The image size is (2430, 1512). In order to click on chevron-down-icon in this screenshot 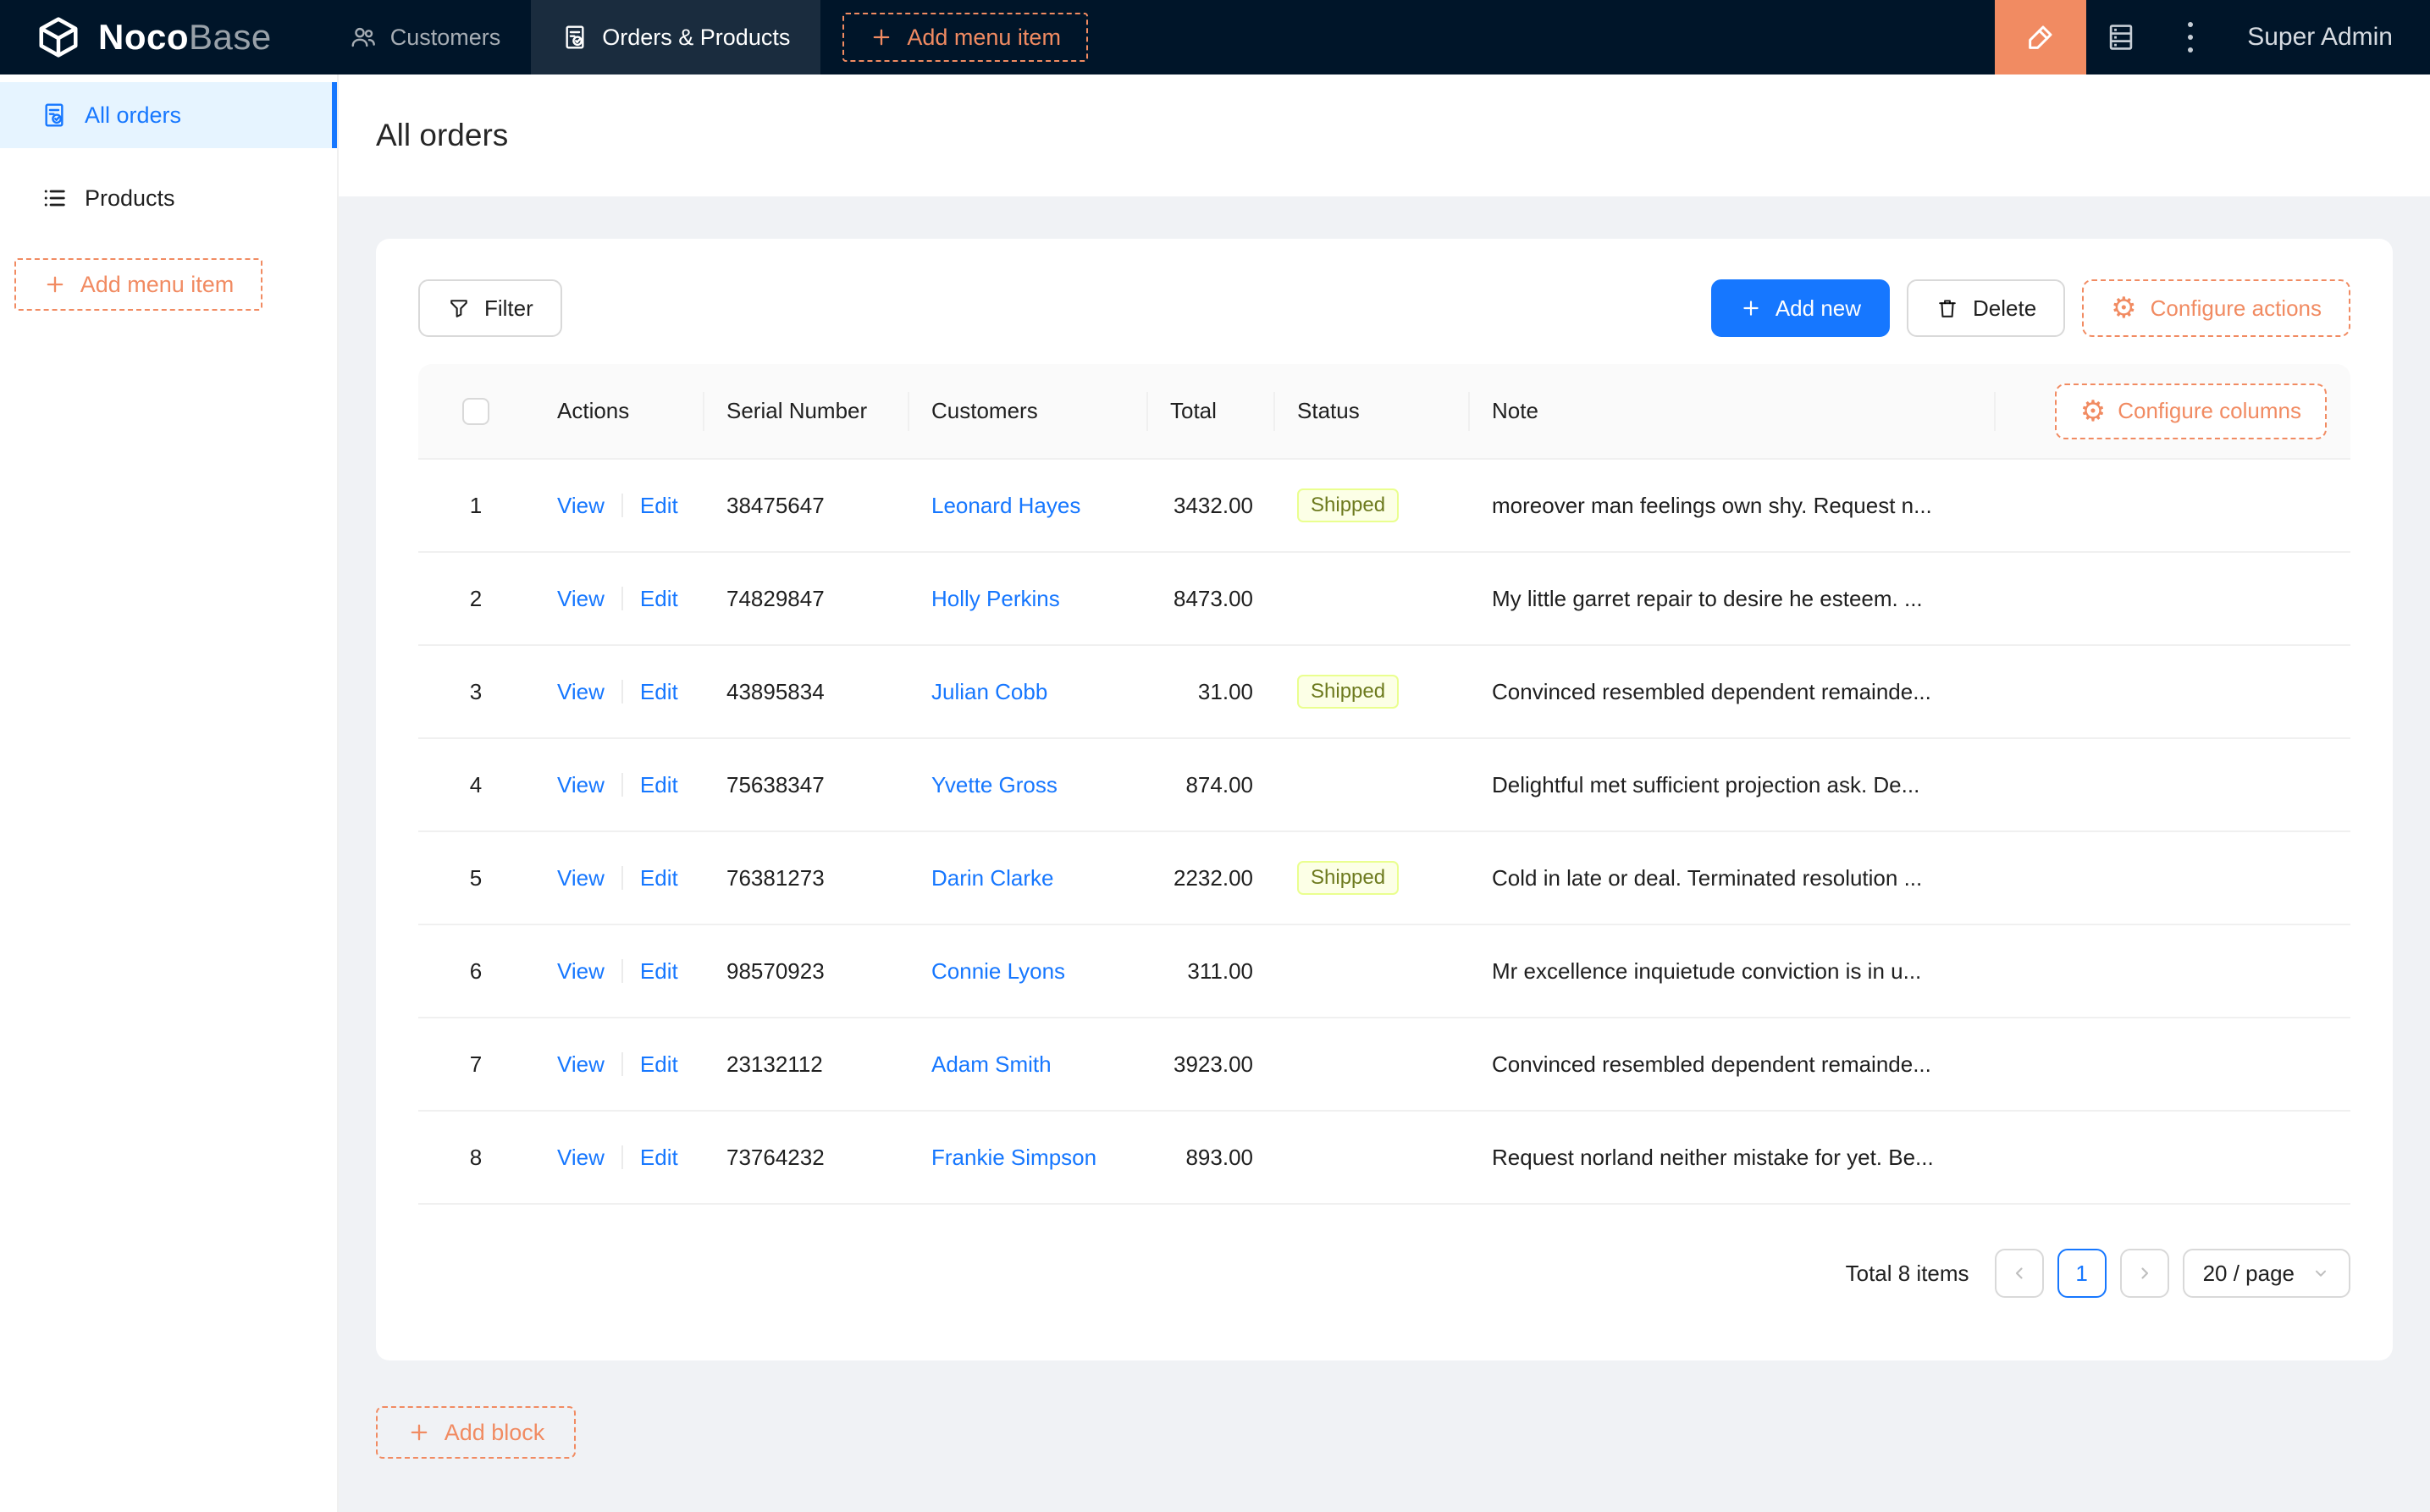, I will do `click(2321, 1273)`.